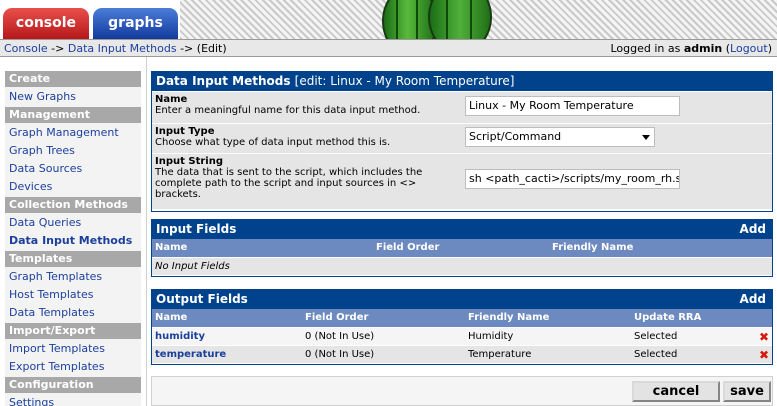  Describe the element at coordinates (442, 19) in the screenshot. I see `cactus-logo` at that location.